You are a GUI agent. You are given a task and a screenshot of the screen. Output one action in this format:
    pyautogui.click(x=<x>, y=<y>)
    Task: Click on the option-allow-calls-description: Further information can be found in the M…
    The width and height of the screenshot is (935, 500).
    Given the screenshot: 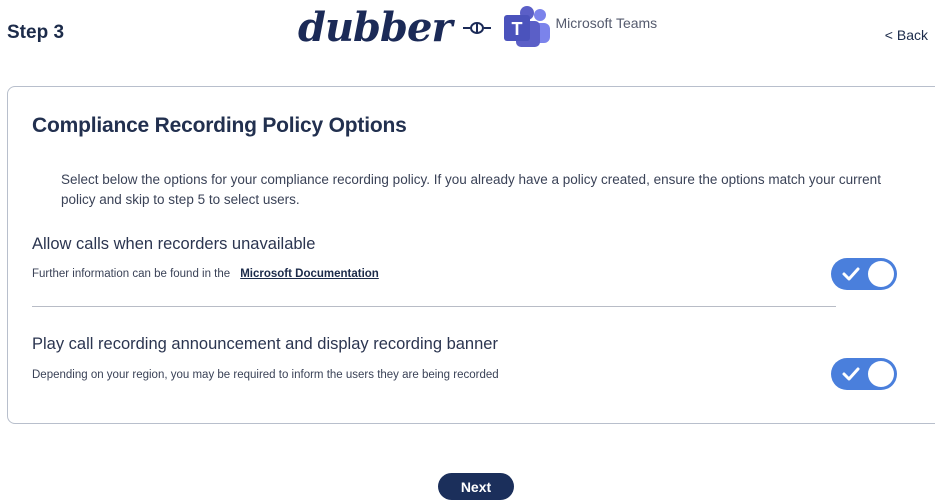 What is the action you would take?
    pyautogui.click(x=205, y=274)
    